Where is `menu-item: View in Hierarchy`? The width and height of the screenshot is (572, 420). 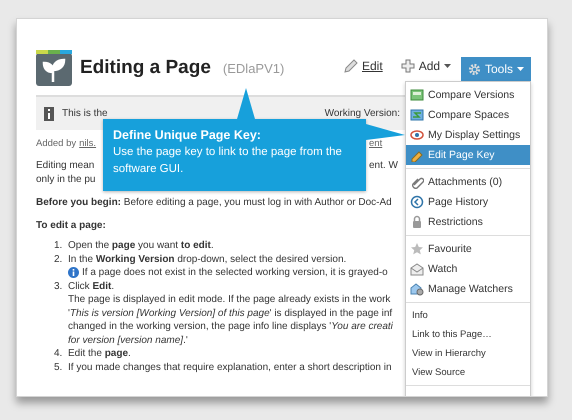 menu-item: View in Hierarchy is located at coordinates (468, 353).